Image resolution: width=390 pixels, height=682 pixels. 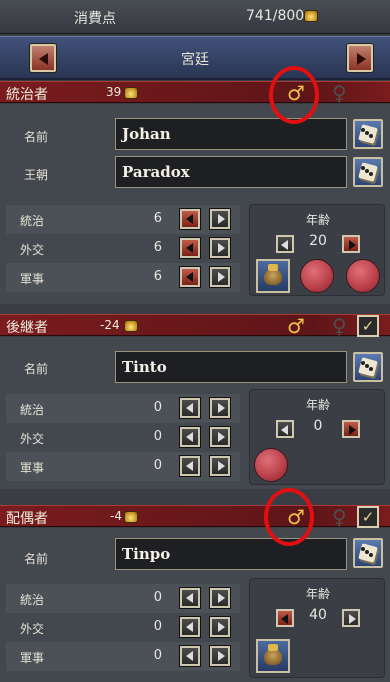 What do you see at coordinates (36, 175) in the screenshot?
I see `dynasty-label: 王朝` at bounding box center [36, 175].